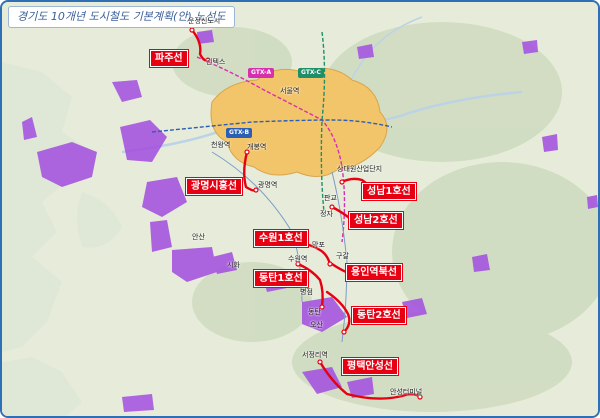  I want to click on place-osan: 오산, so click(316, 325).